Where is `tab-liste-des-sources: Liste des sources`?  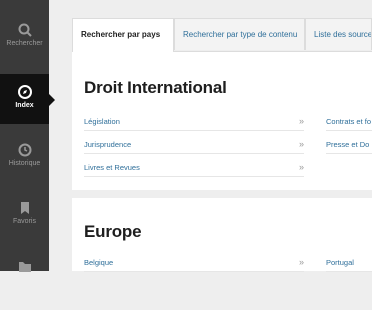
tab-liste-des-sources: Liste des sources is located at coordinates (338, 34).